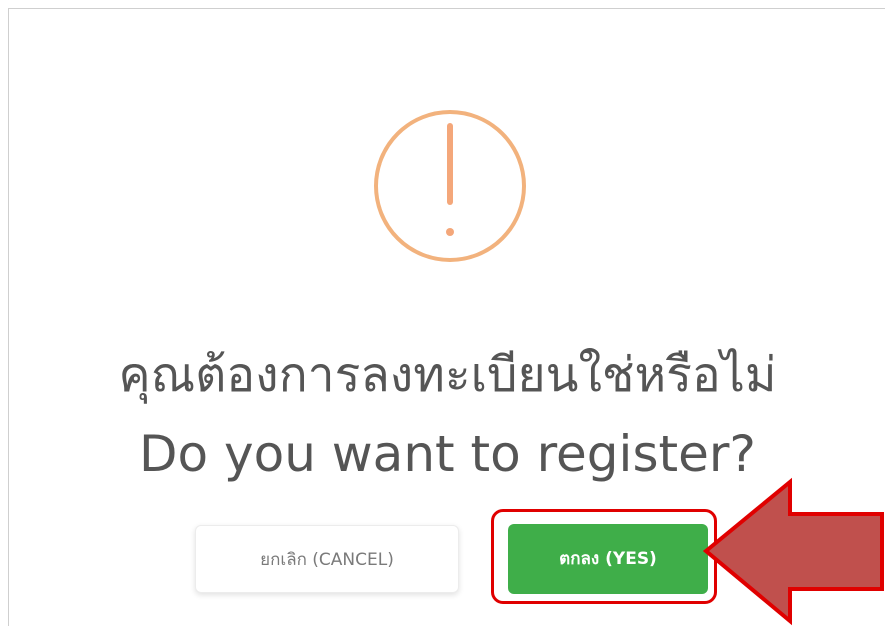  Describe the element at coordinates (450, 186) in the screenshot. I see `exclamation-circle-icon` at that location.